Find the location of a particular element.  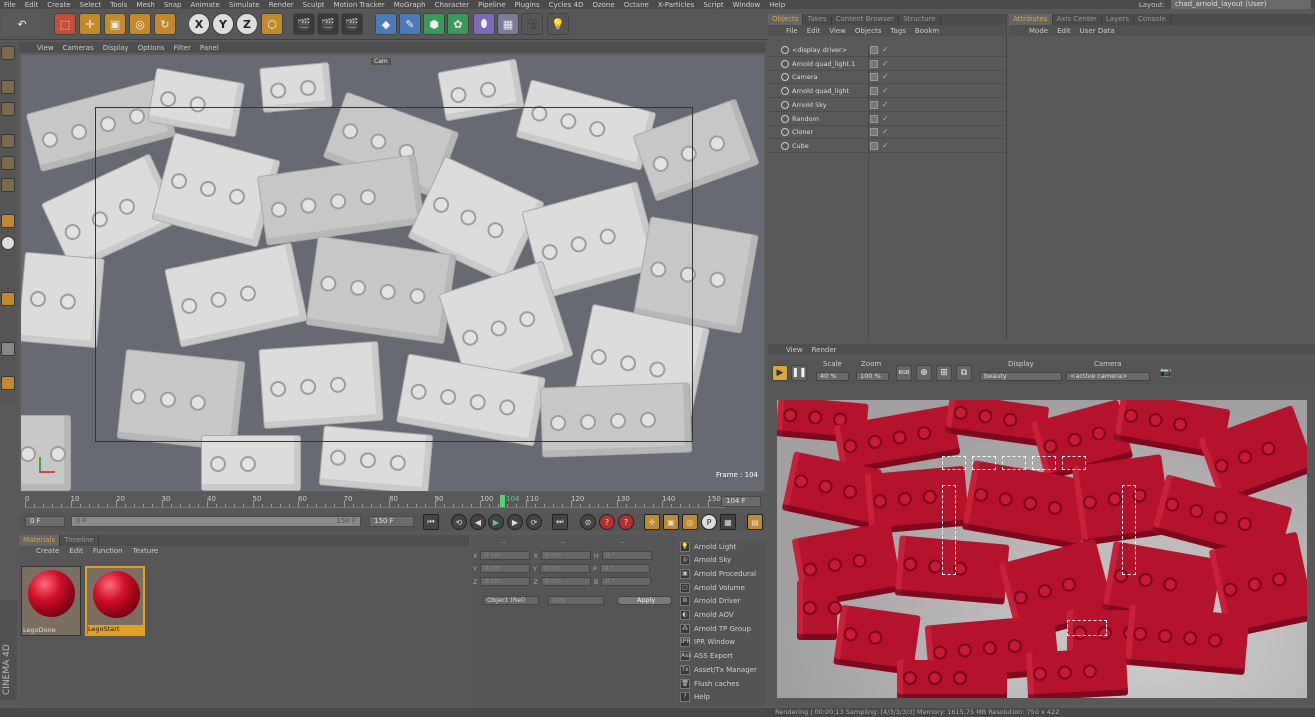

axis-icon is located at coordinates (8, 221).